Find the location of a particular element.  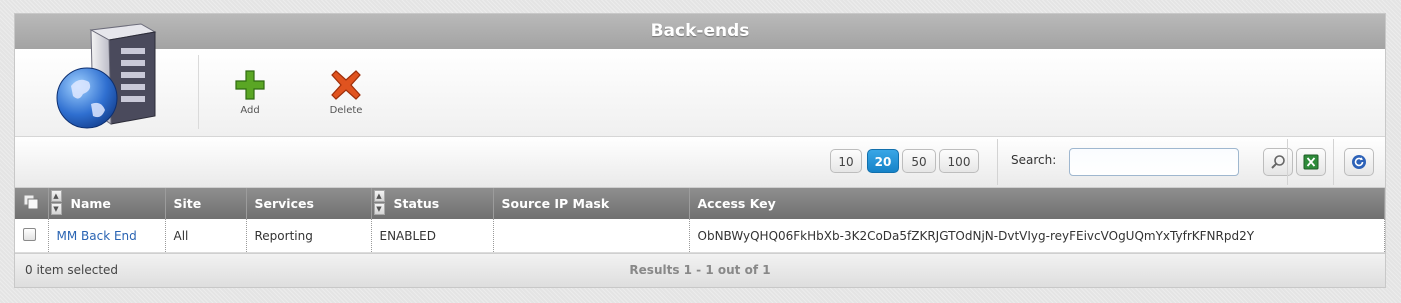

cell-source-ip-mask is located at coordinates (591, 236).